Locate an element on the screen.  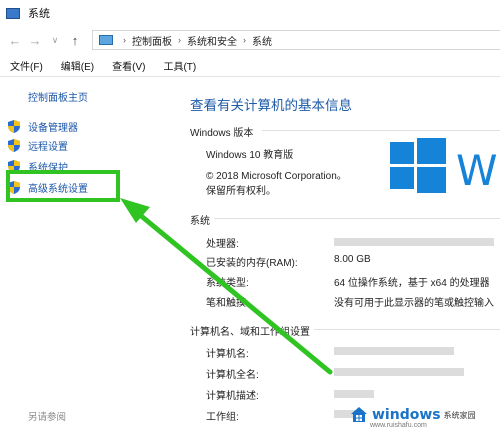
address-bar: › 控制面板 › 系统和安全 › 系统 is located at coordinates (296, 40).